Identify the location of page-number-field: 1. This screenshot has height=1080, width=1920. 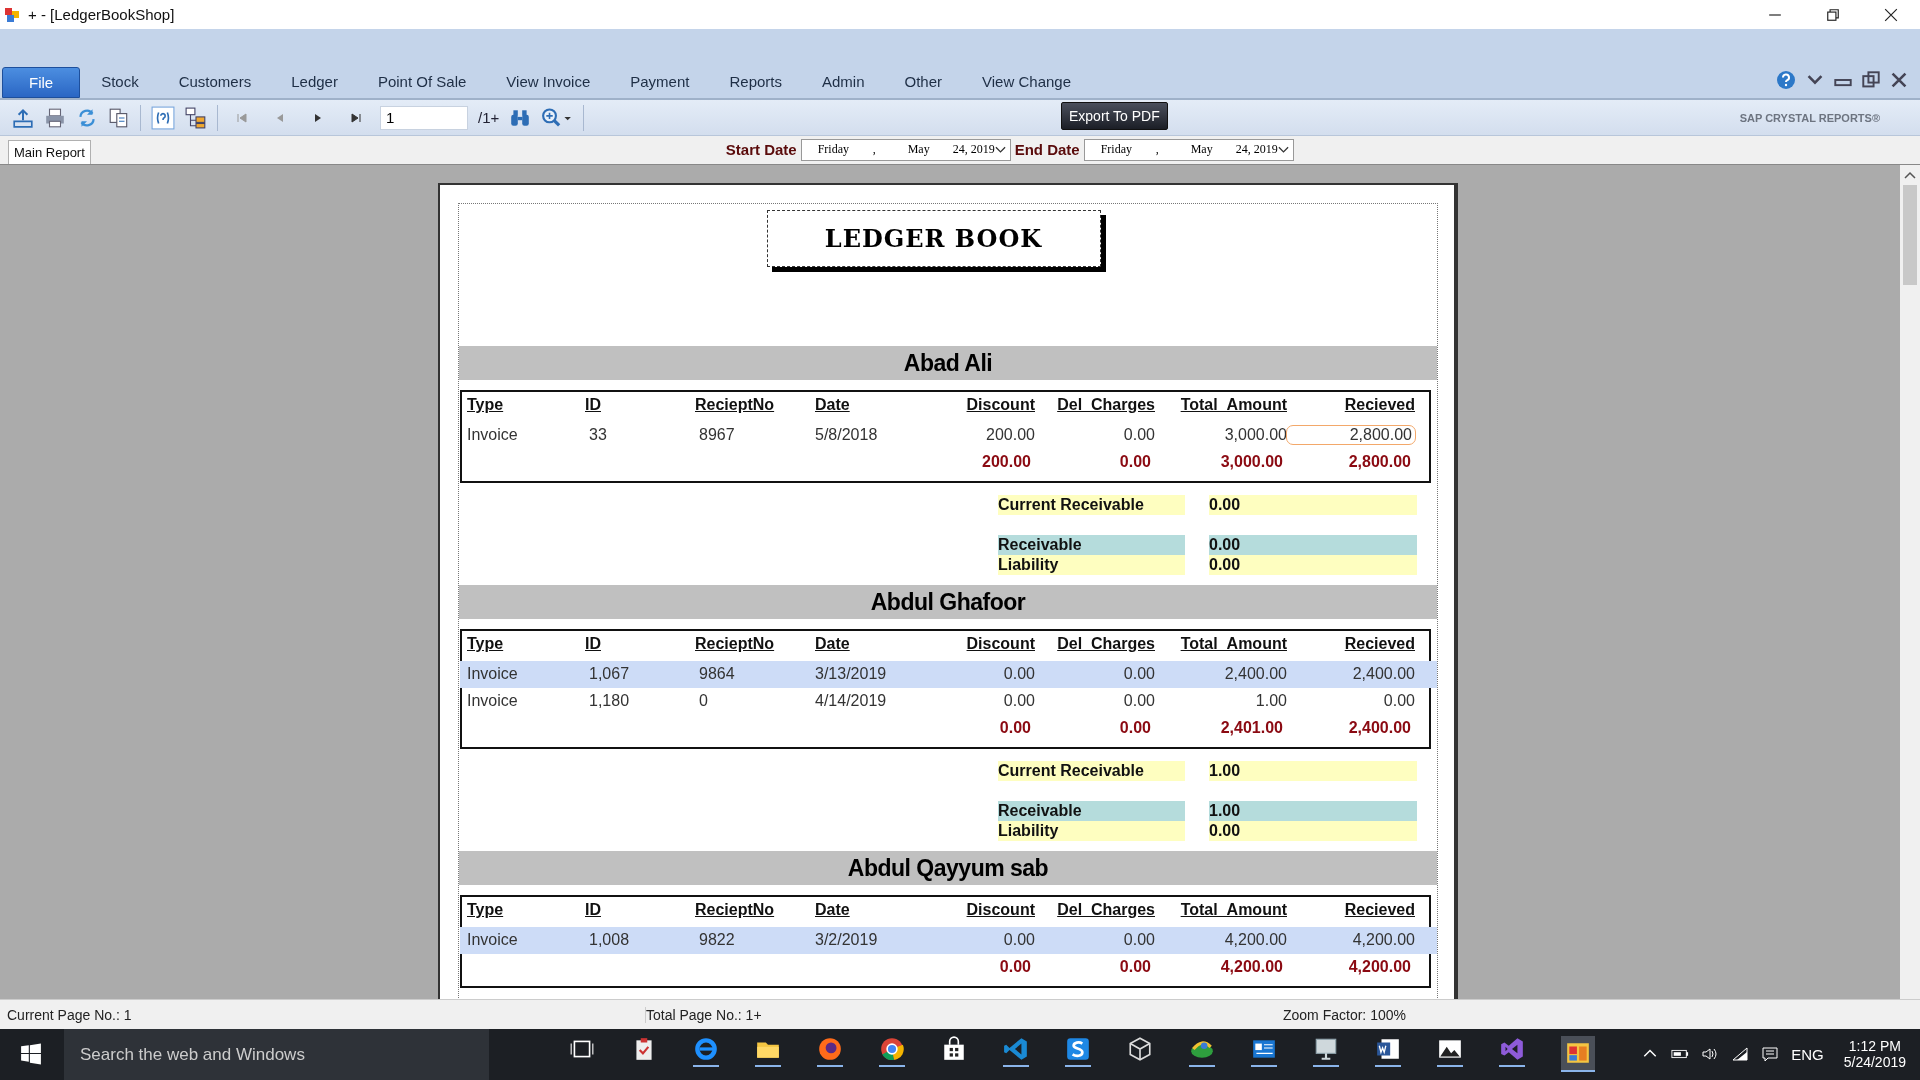
(424, 117).